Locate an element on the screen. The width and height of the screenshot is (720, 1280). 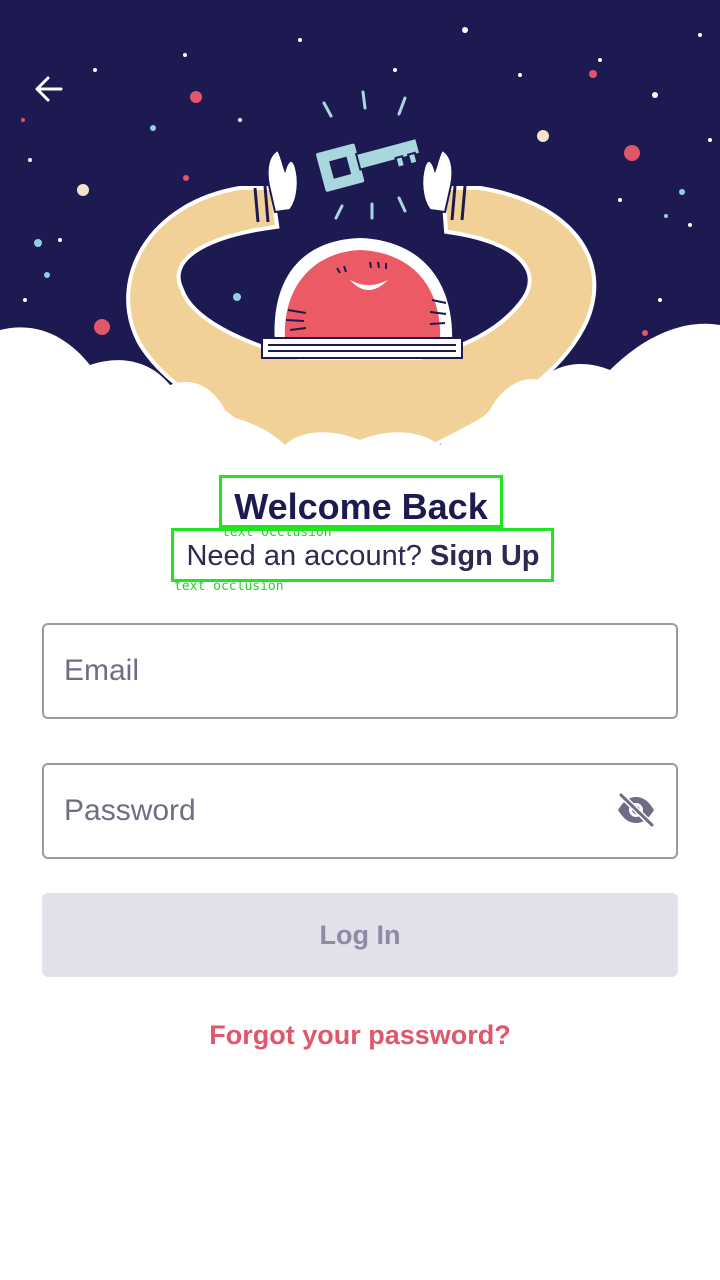
forgot-password-link: Forgot your password? is located at coordinates (360, 1035).